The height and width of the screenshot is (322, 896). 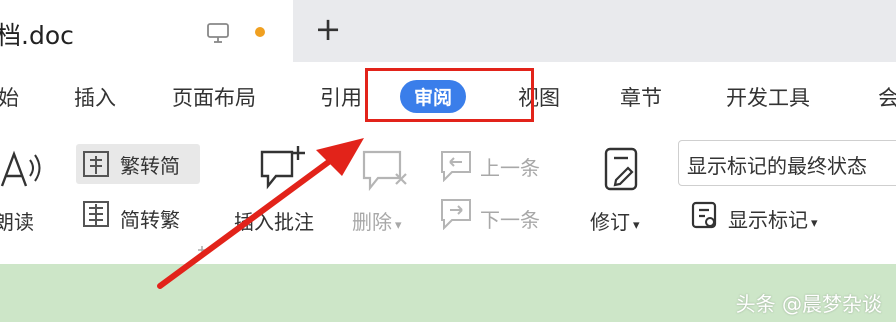 I want to click on menu-item-references: 引用, so click(x=341, y=97).